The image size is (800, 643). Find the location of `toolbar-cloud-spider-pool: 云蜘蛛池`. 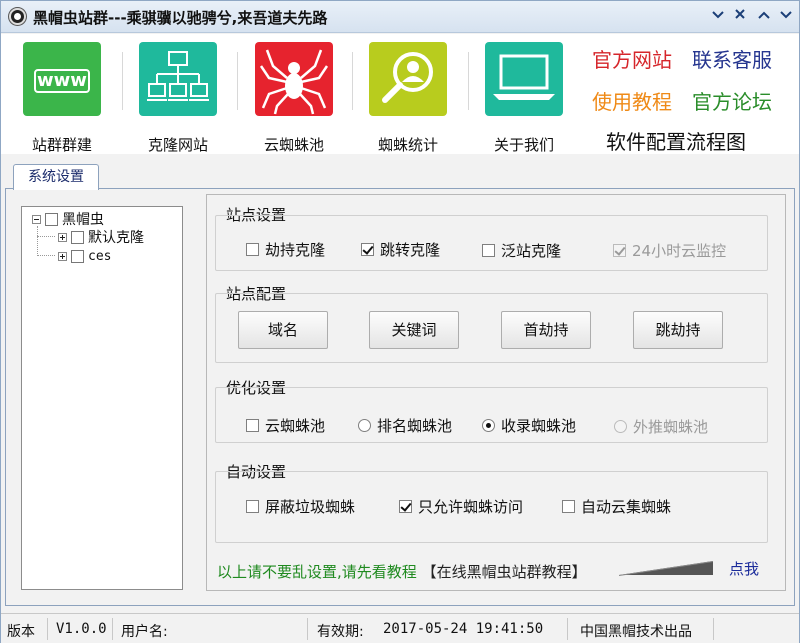

toolbar-cloud-spider-pool: 云蜘蛛池 is located at coordinates (294, 98).